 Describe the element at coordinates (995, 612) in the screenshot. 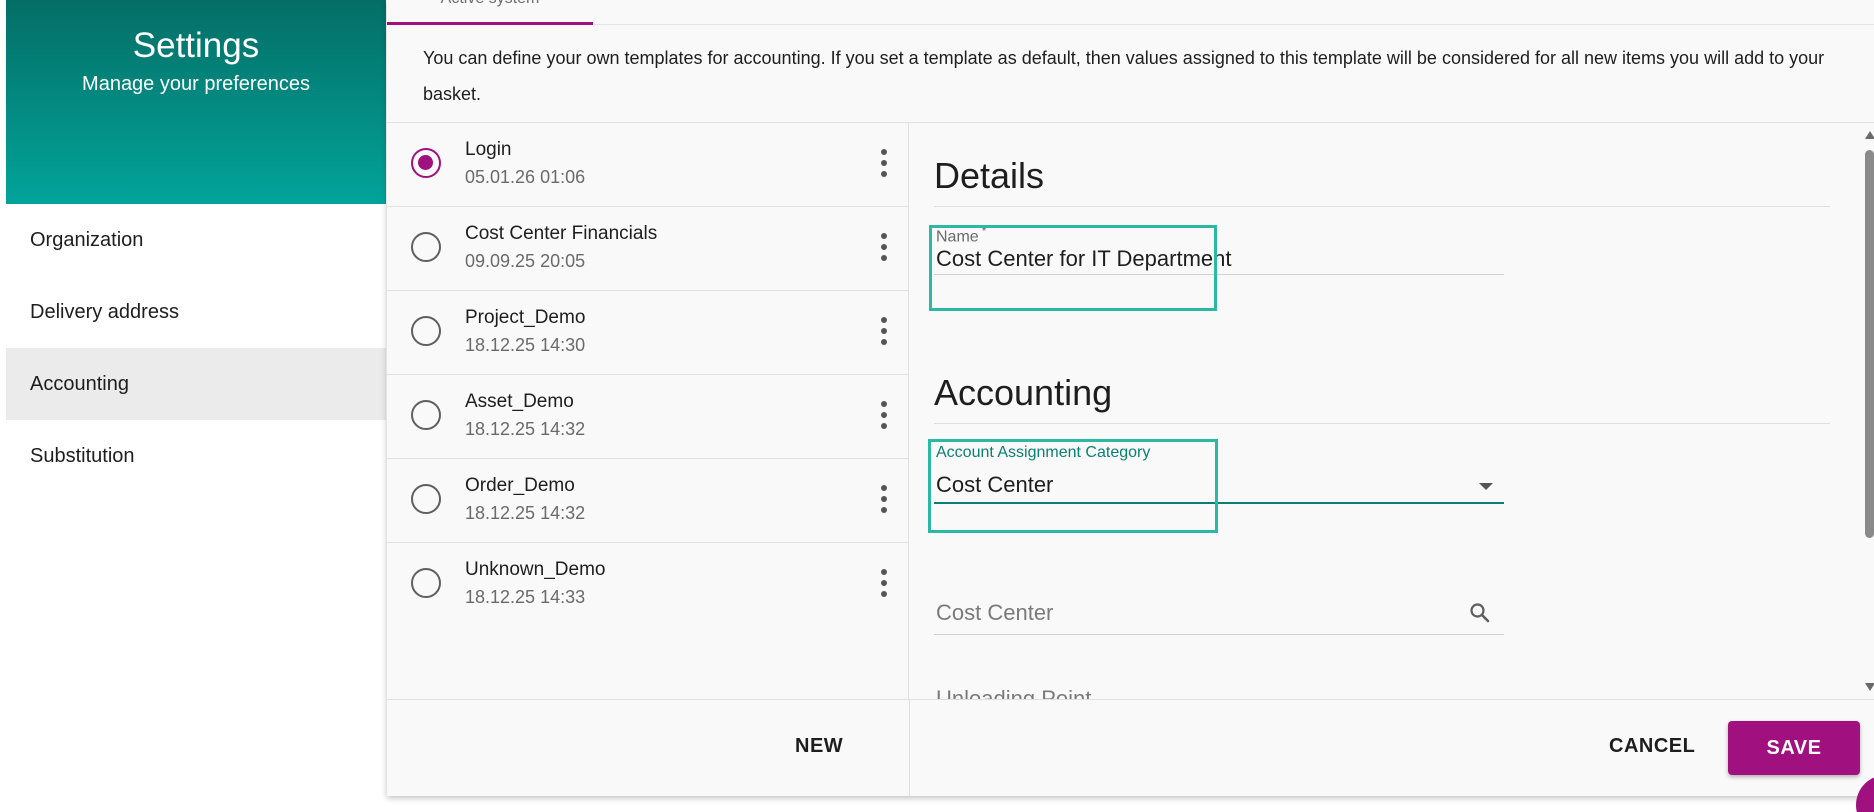

I see `cost-center-placeholder: Cost Center` at that location.